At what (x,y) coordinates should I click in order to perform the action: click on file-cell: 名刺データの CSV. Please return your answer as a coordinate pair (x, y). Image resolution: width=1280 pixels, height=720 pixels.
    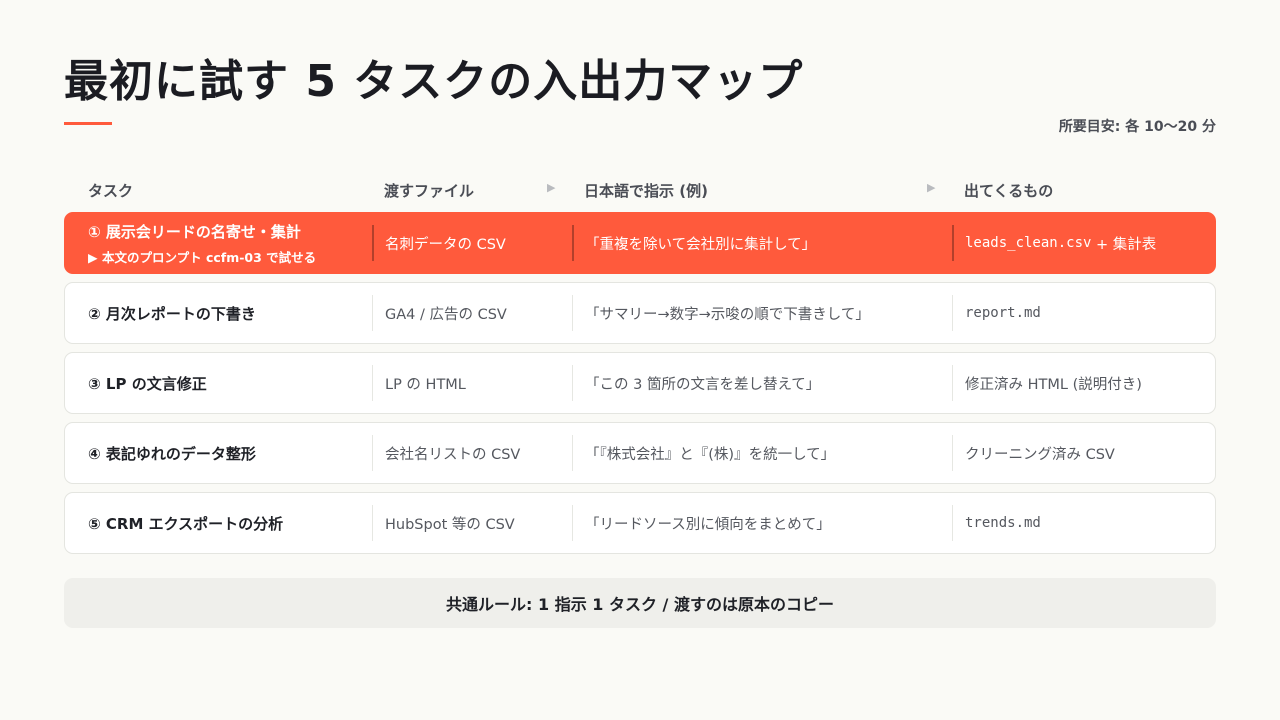
    Looking at the image, I should click on (445, 244).